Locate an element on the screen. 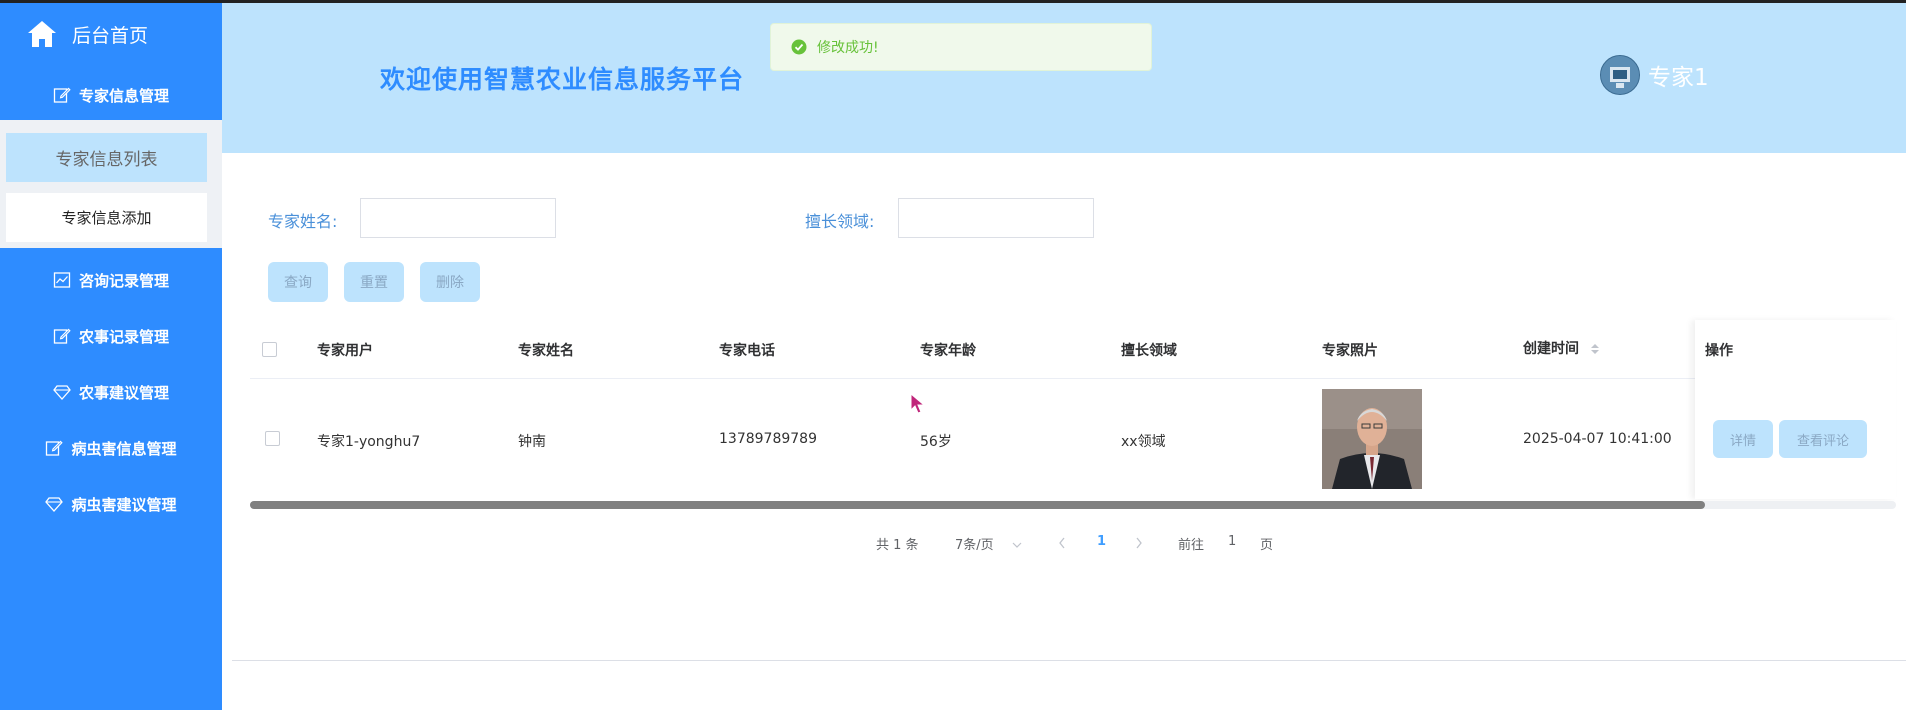 The height and width of the screenshot is (710, 1906). cell-created-time: 2025-04-07 10:41:00 is located at coordinates (1597, 439).